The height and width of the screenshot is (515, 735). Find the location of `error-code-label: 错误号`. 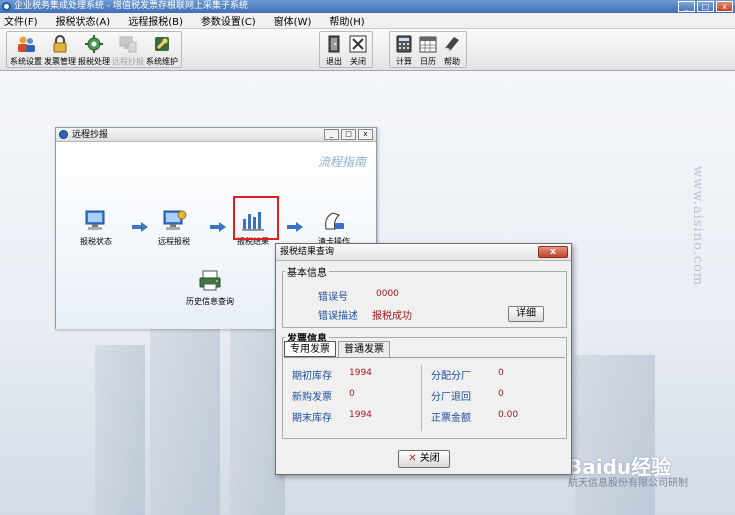

error-code-label: 错误号 is located at coordinates (333, 297).